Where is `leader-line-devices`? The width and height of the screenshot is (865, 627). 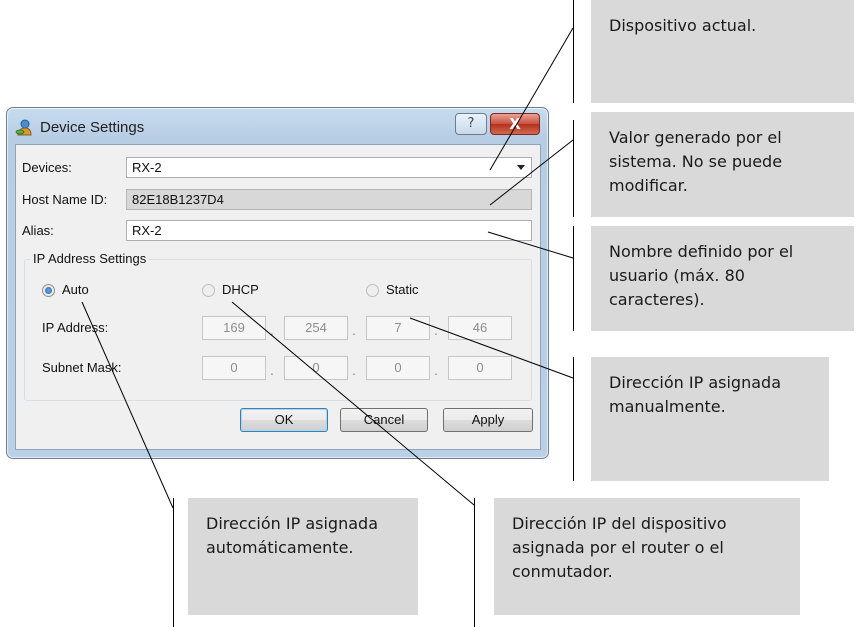
leader-line-devices is located at coordinates (531, 99).